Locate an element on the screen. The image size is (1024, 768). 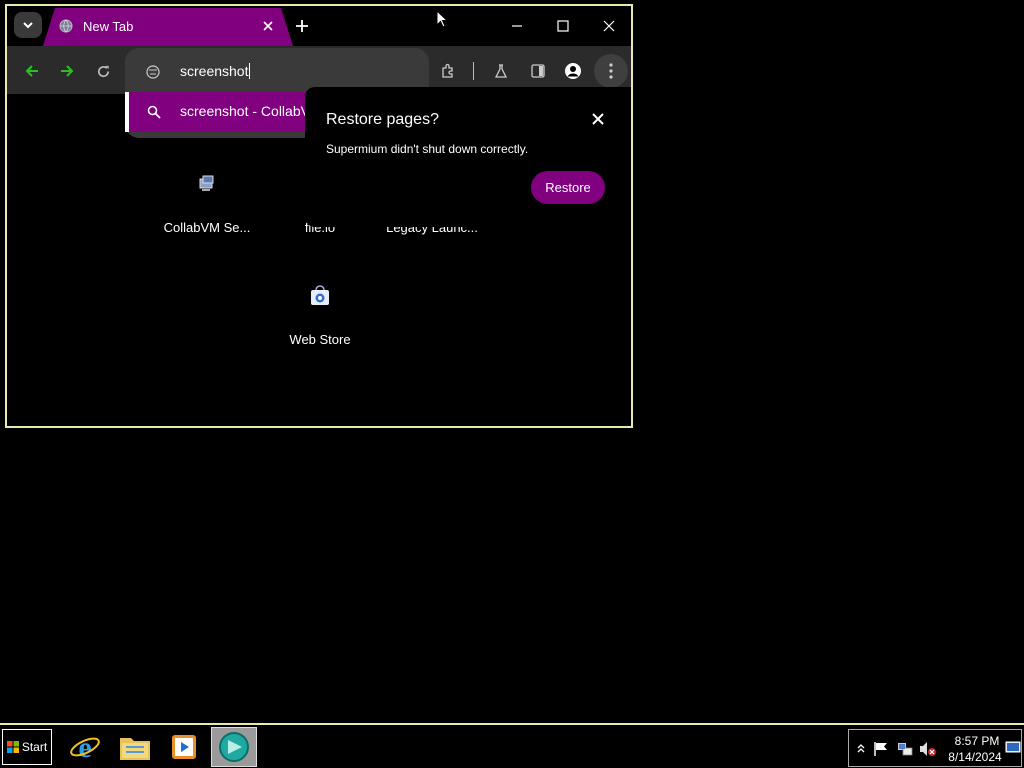
side-panel-icon is located at coordinates (538, 71).